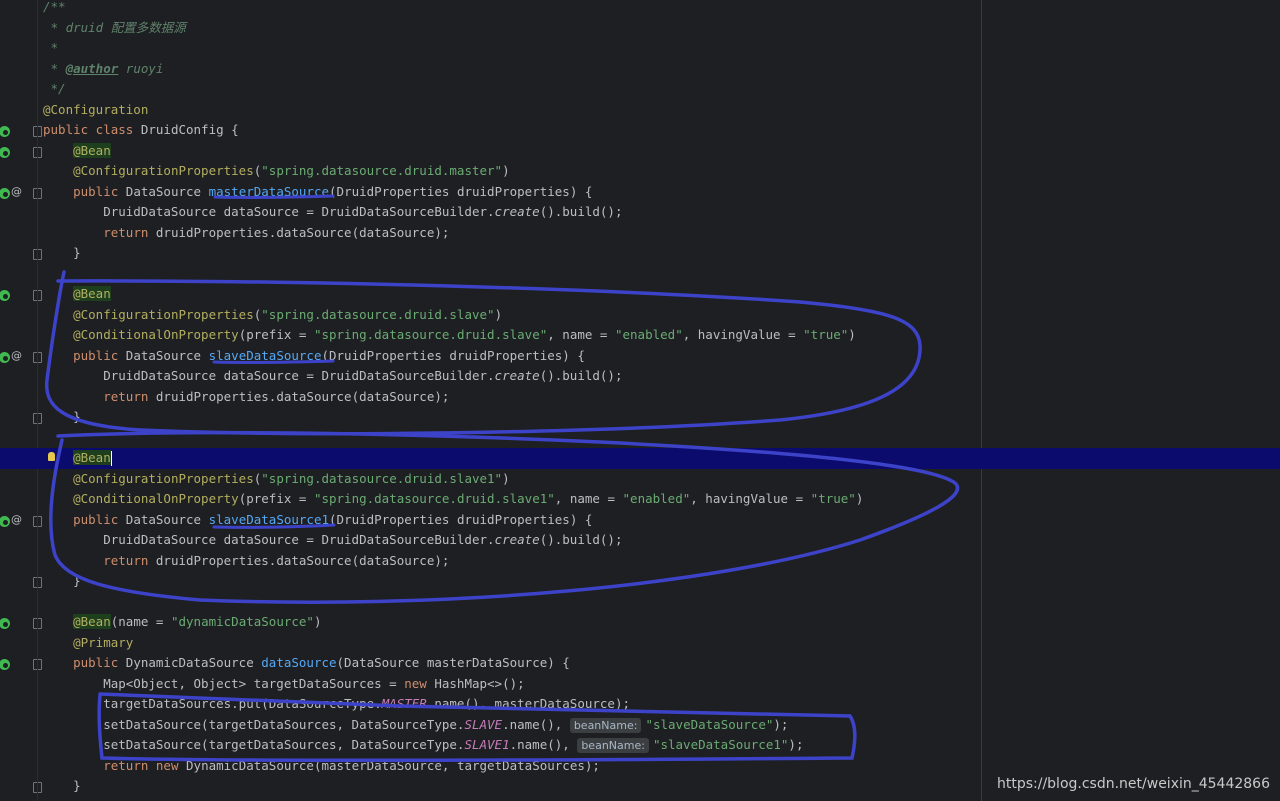 The image size is (1280, 801). What do you see at coordinates (274, 526) in the screenshot?
I see `underline-slave-datasource1` at bounding box center [274, 526].